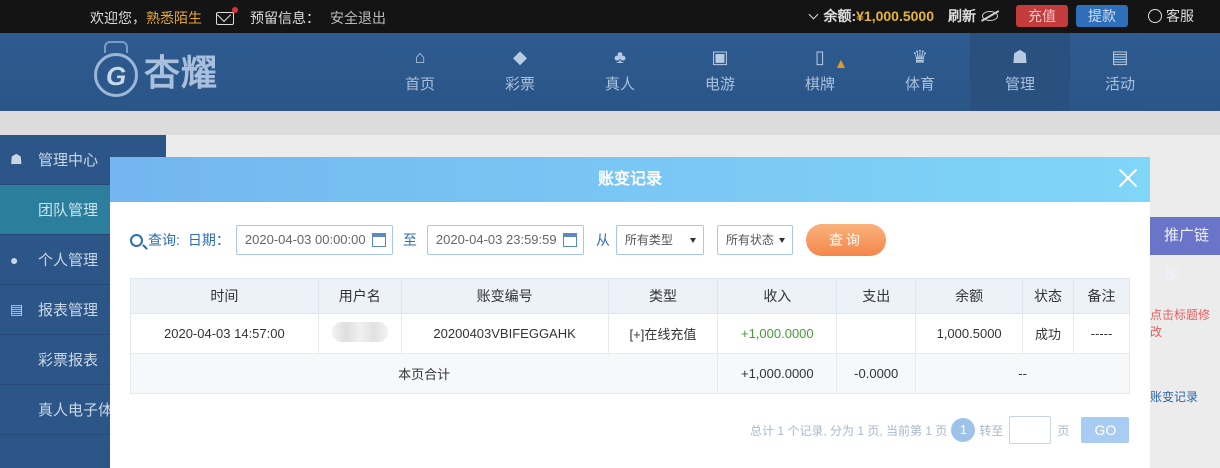  I want to click on start-date-input: 2020-04-03 00:00:00, so click(314, 240).